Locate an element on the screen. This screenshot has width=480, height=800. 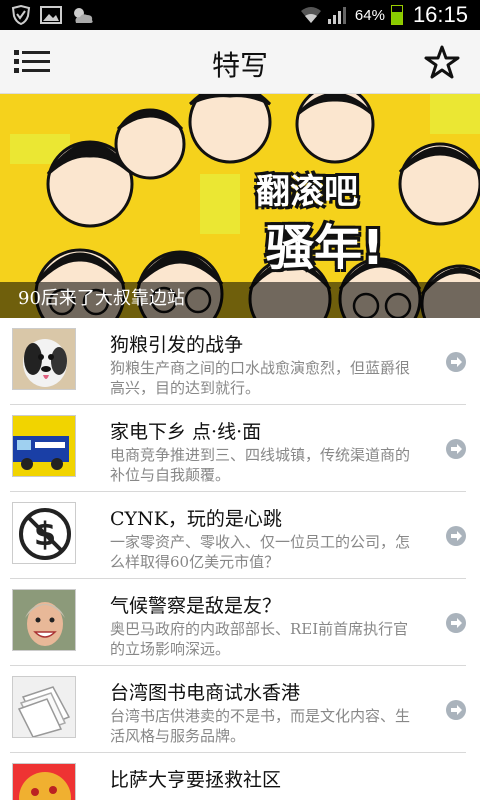
image-icon is located at coordinates (51, 15).